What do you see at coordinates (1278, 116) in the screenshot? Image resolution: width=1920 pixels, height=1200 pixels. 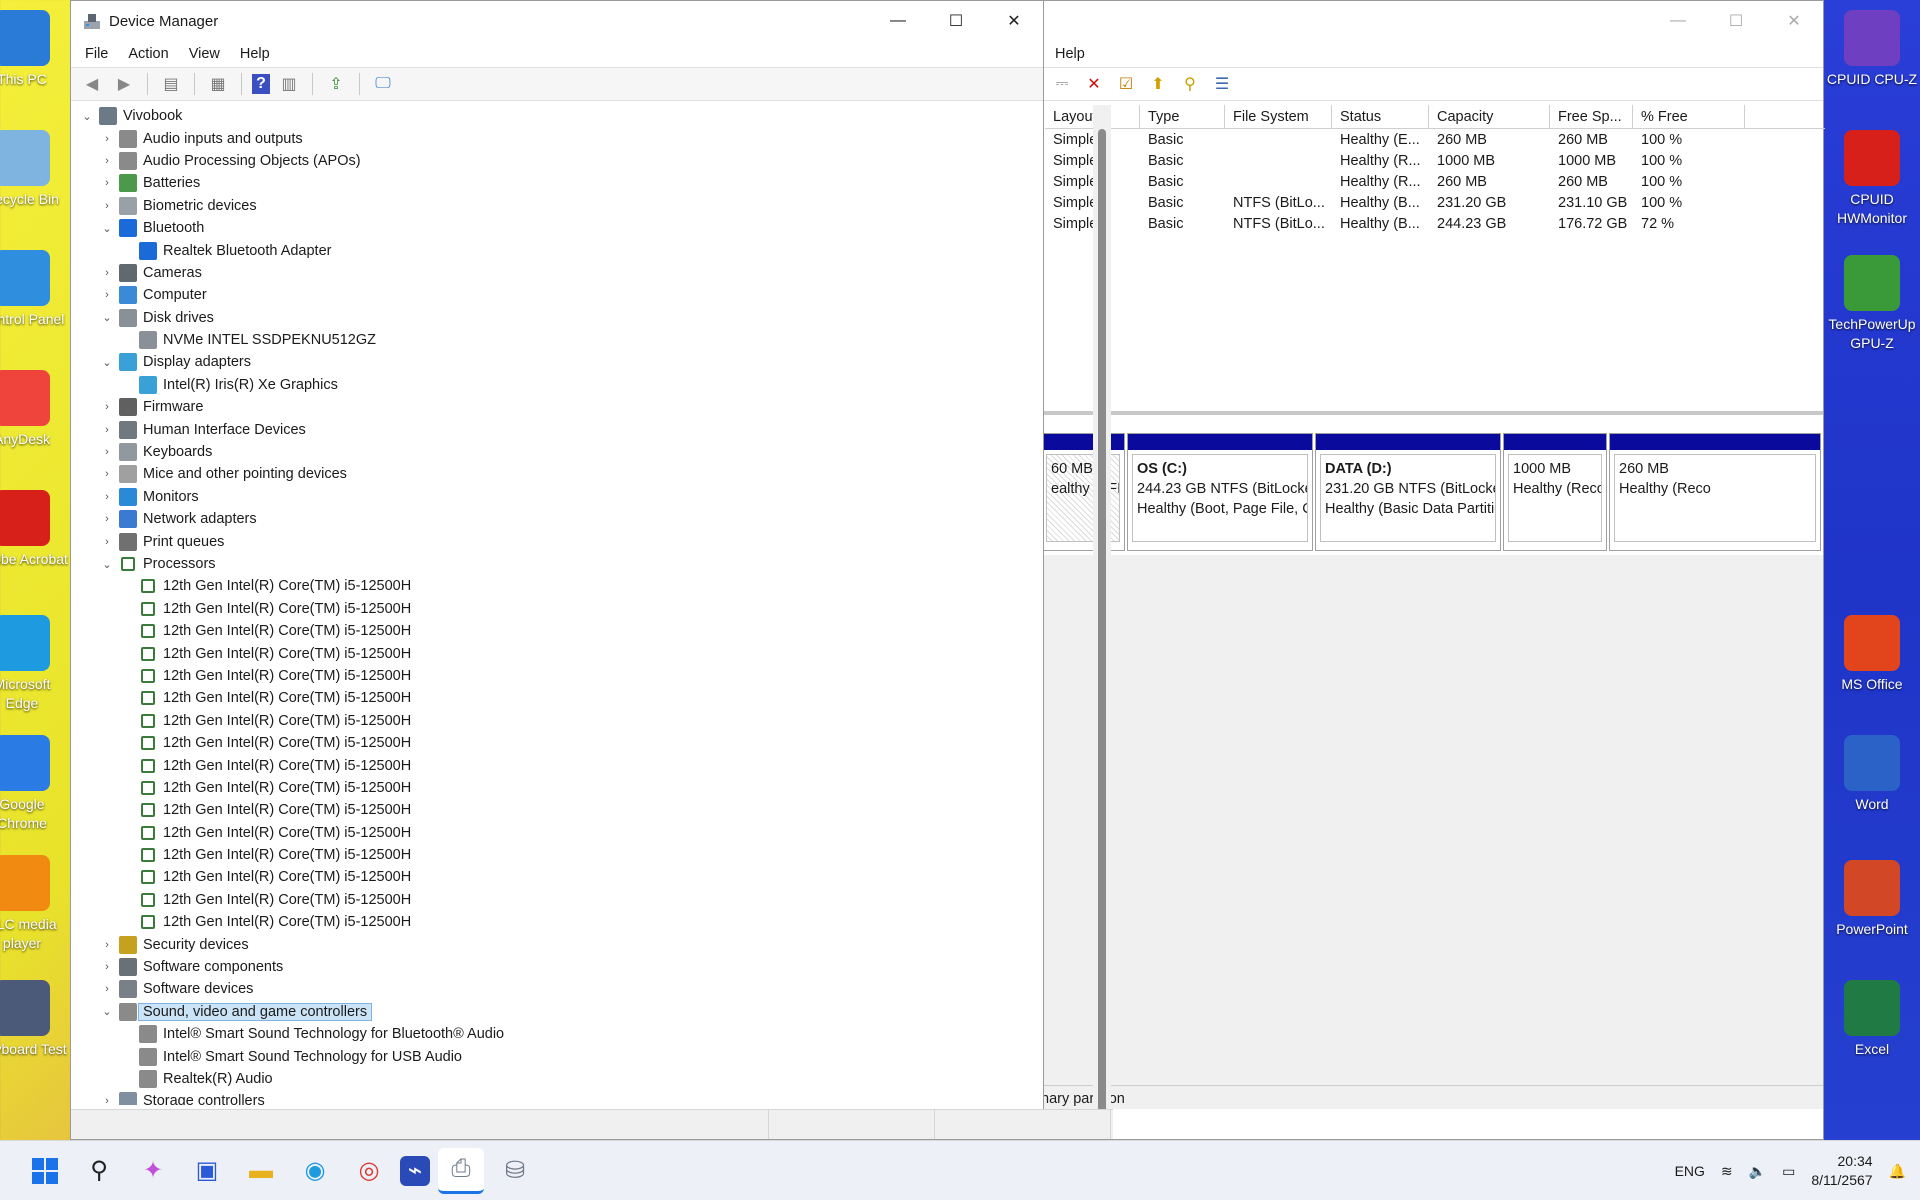 I see `column-header: File System` at bounding box center [1278, 116].